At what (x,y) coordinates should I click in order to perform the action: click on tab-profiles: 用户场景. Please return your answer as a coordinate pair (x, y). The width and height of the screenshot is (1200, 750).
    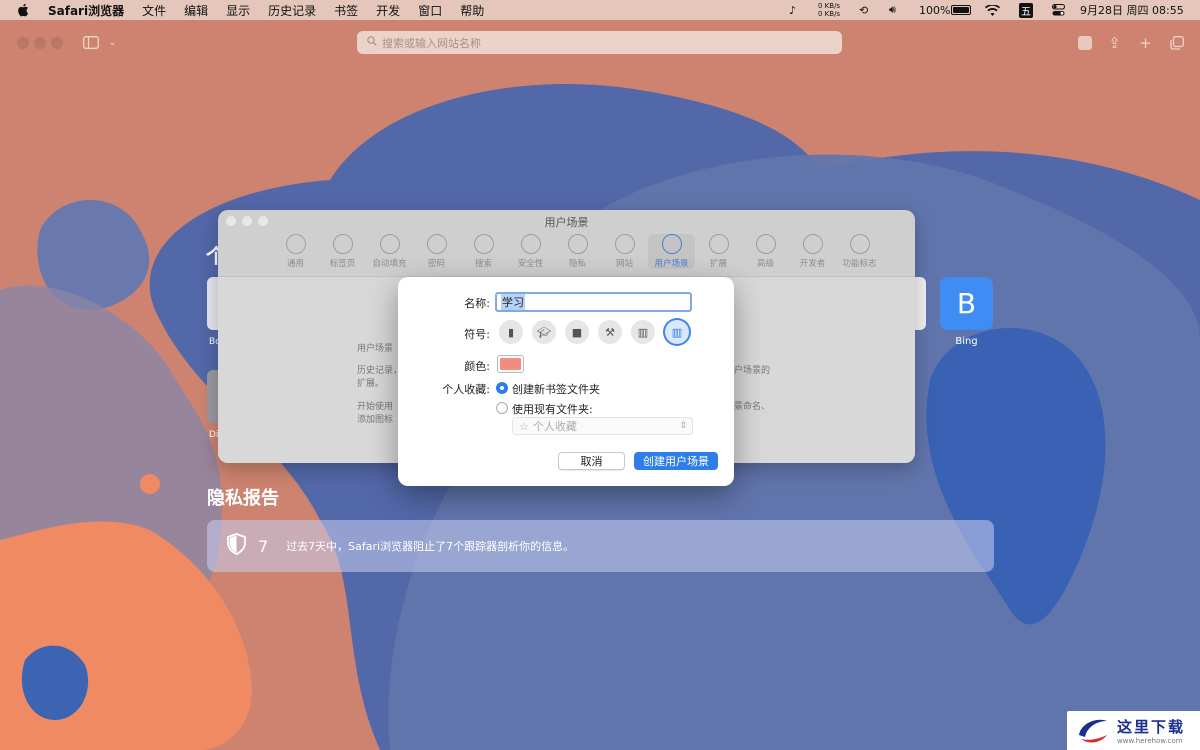
    Looking at the image, I should click on (671, 251).